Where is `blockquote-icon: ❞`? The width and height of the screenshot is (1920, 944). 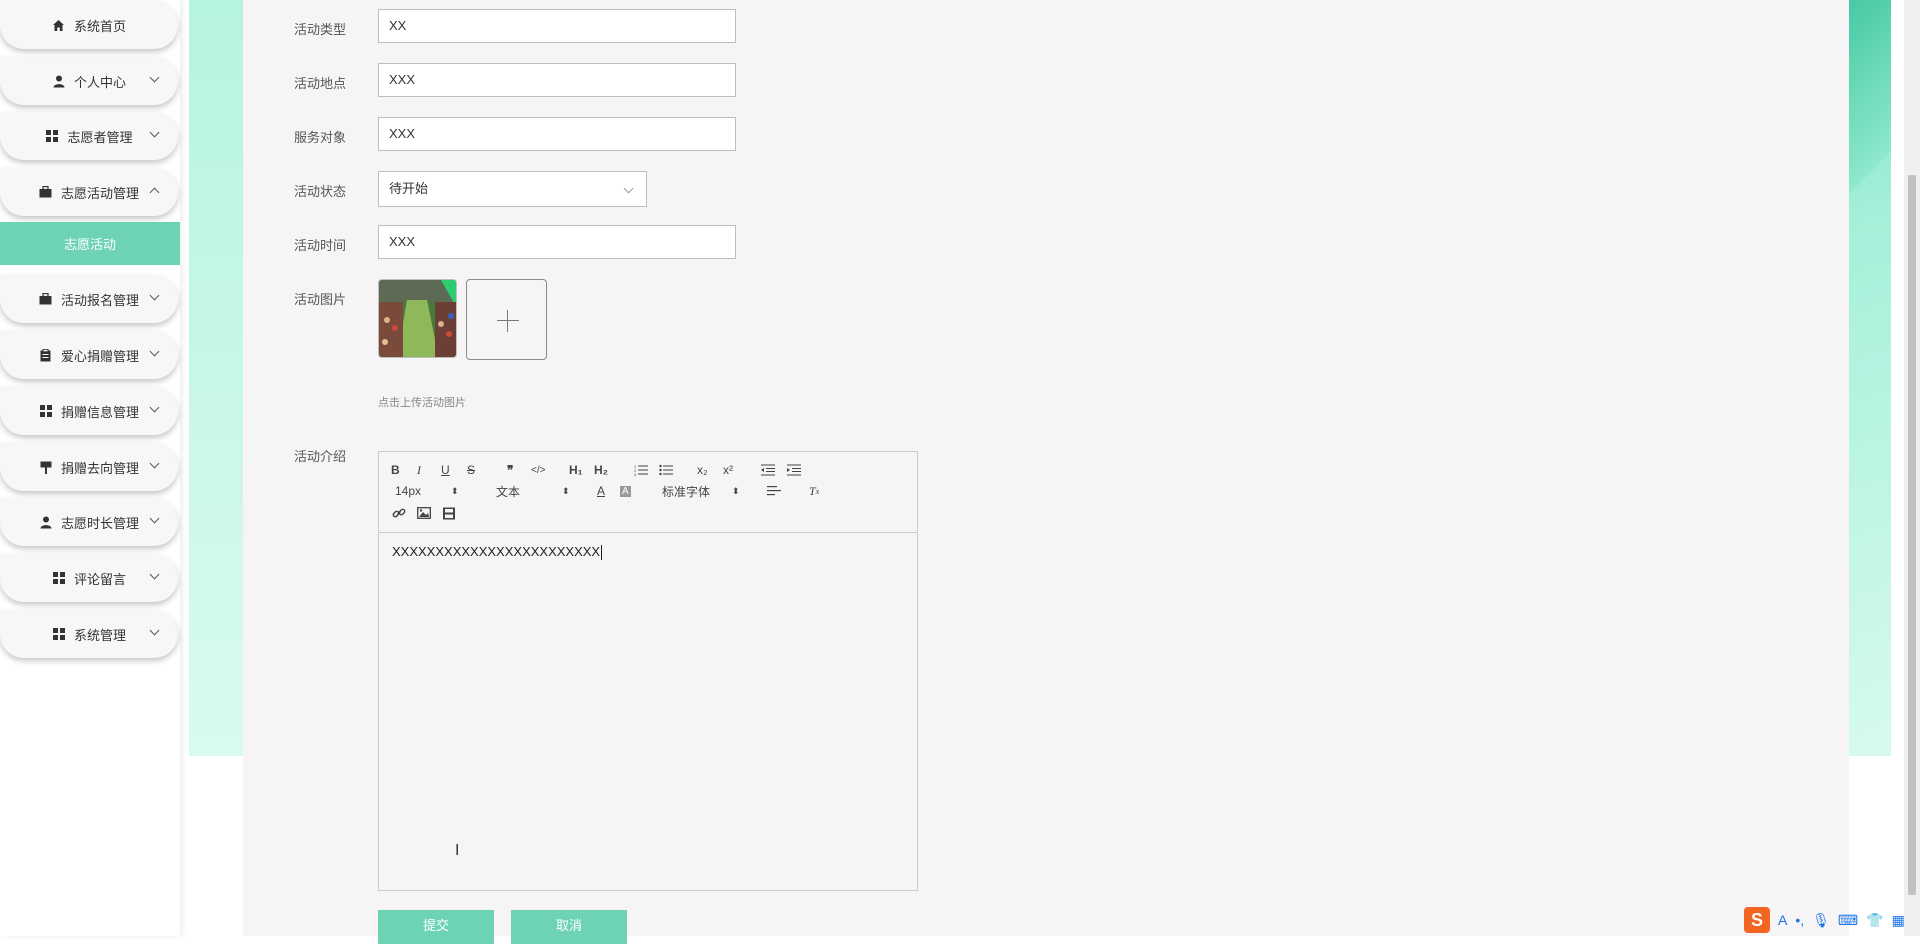 blockquote-icon: ❞ is located at coordinates (510, 470).